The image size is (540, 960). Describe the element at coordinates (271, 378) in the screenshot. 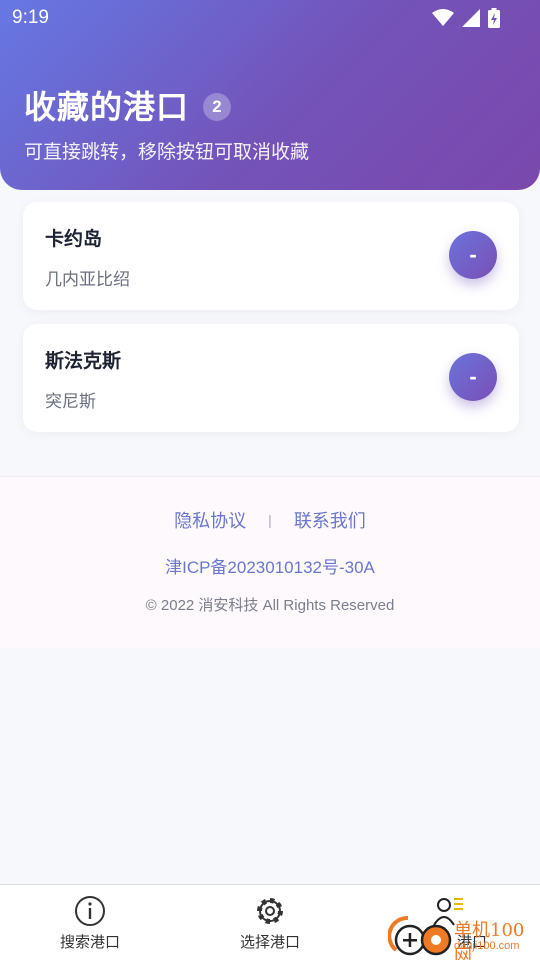

I see `favorite-port-card: 斯法克斯 突尼斯 -` at that location.